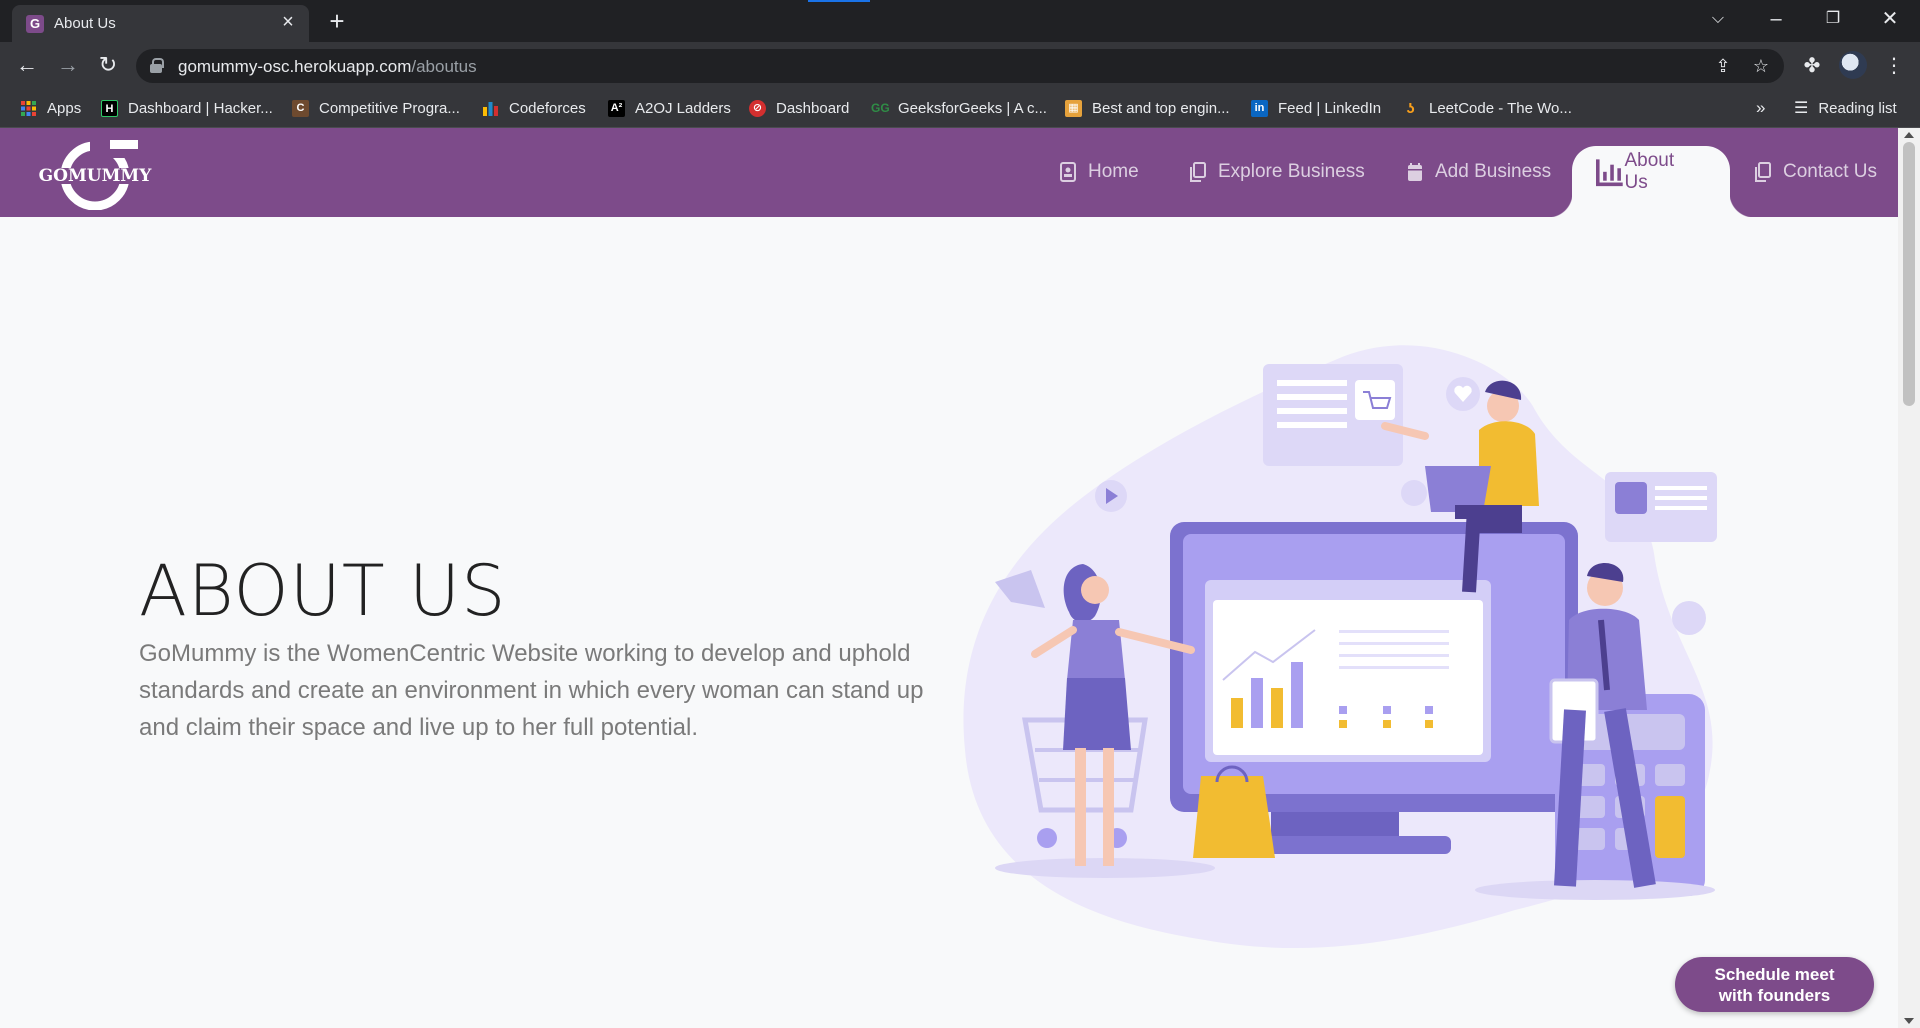 The width and height of the screenshot is (1920, 1028). I want to click on lock-icon, so click(157, 65).